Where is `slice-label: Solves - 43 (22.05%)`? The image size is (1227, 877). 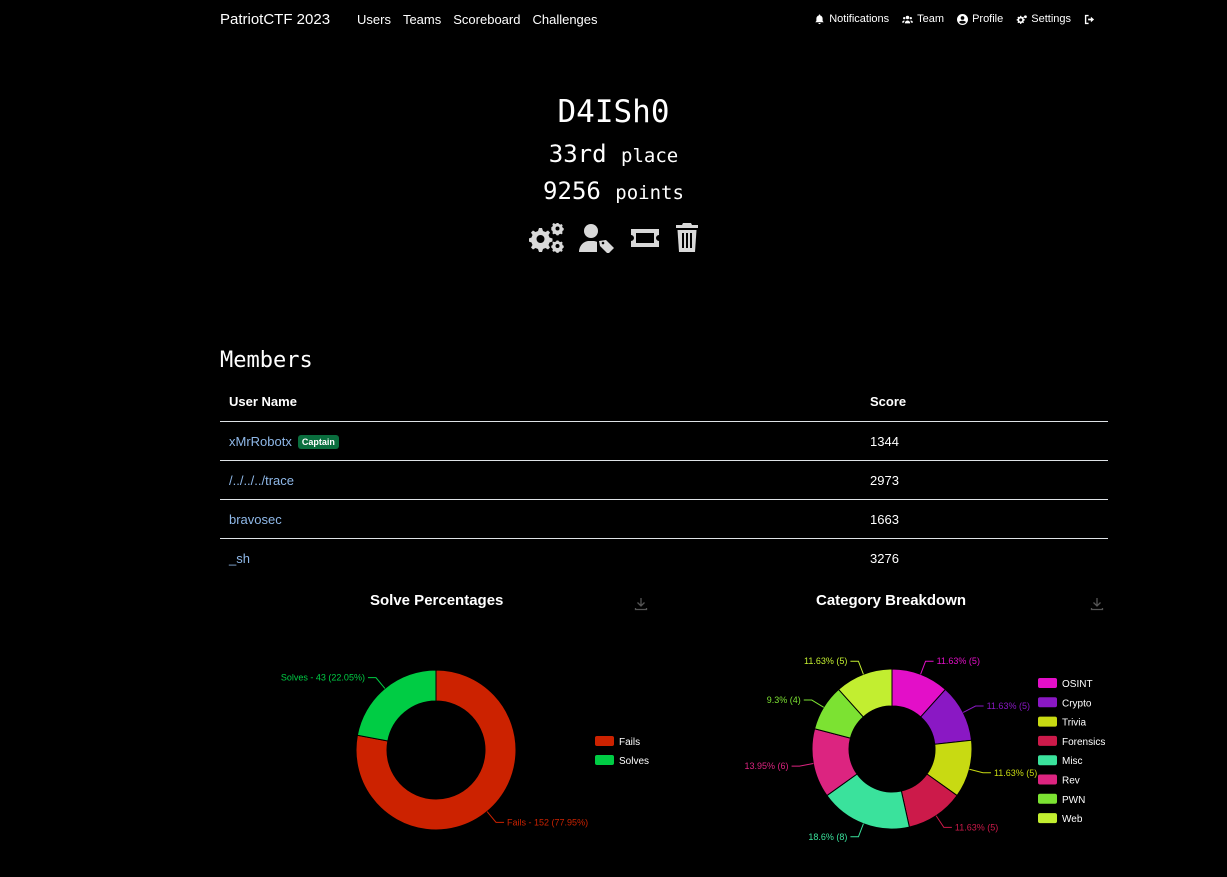
slice-label: Solves - 43 (22.05%) is located at coordinates (323, 678).